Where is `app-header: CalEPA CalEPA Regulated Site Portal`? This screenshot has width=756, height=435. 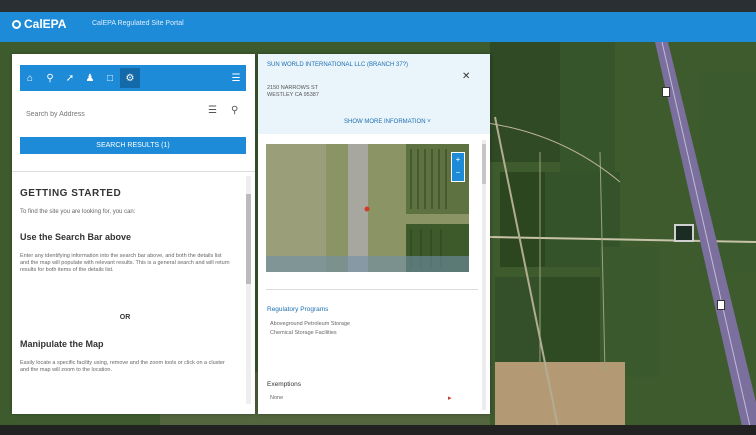
app-header: CalEPA CalEPA Regulated Site Portal is located at coordinates (378, 21).